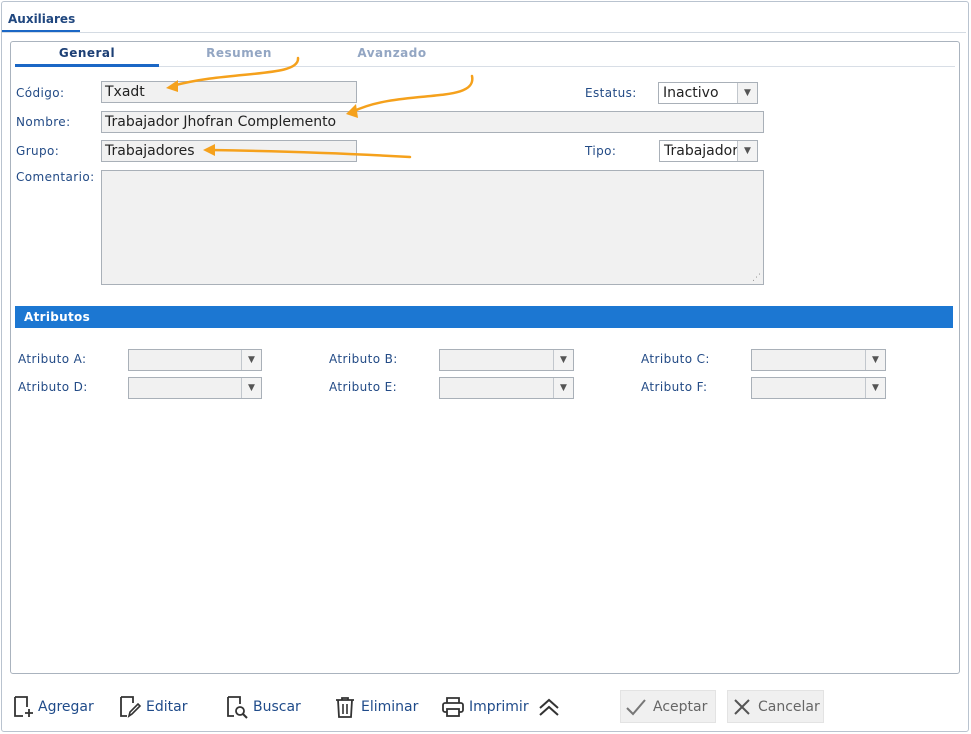 This screenshot has height=734, width=971. What do you see at coordinates (485, 55) in the screenshot?
I see `inner-tabs: General Resumen Avanzado` at bounding box center [485, 55].